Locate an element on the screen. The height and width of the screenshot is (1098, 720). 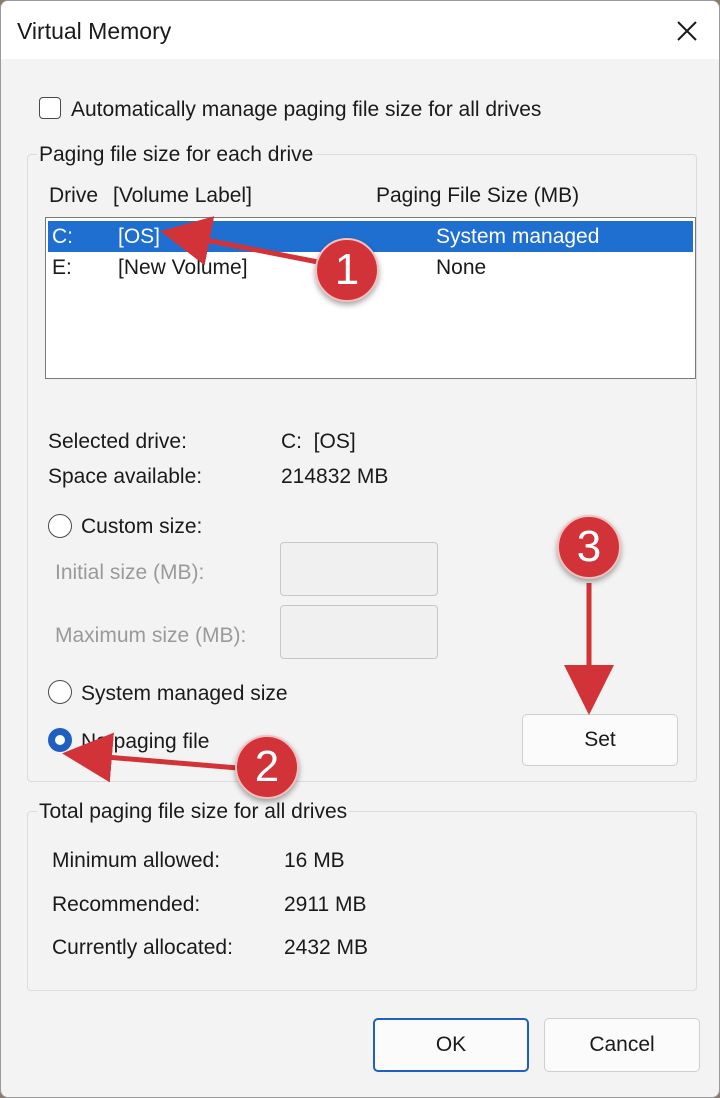
auto-manage-checkbox is located at coordinates (50, 108).